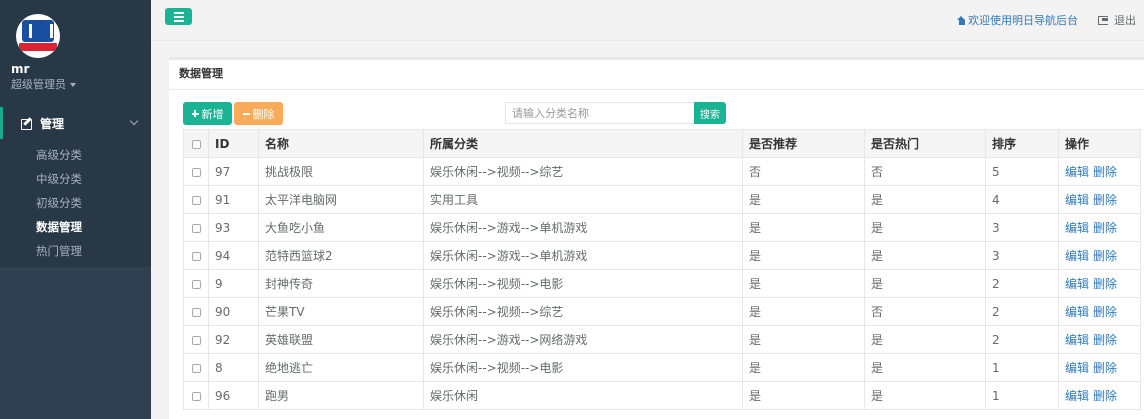  Describe the element at coordinates (341, 339) in the screenshot. I see `cell-name: 英雄联盟` at that location.